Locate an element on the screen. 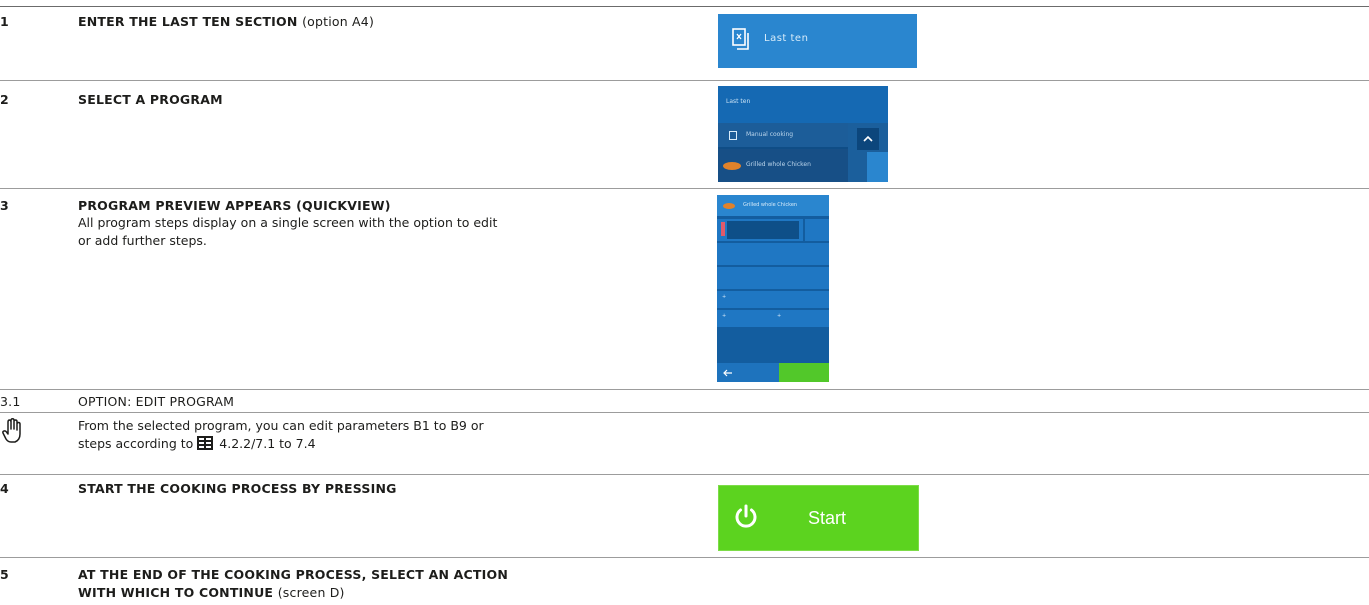 The image size is (1369, 605). arrow-left-icon is located at coordinates (727, 373).